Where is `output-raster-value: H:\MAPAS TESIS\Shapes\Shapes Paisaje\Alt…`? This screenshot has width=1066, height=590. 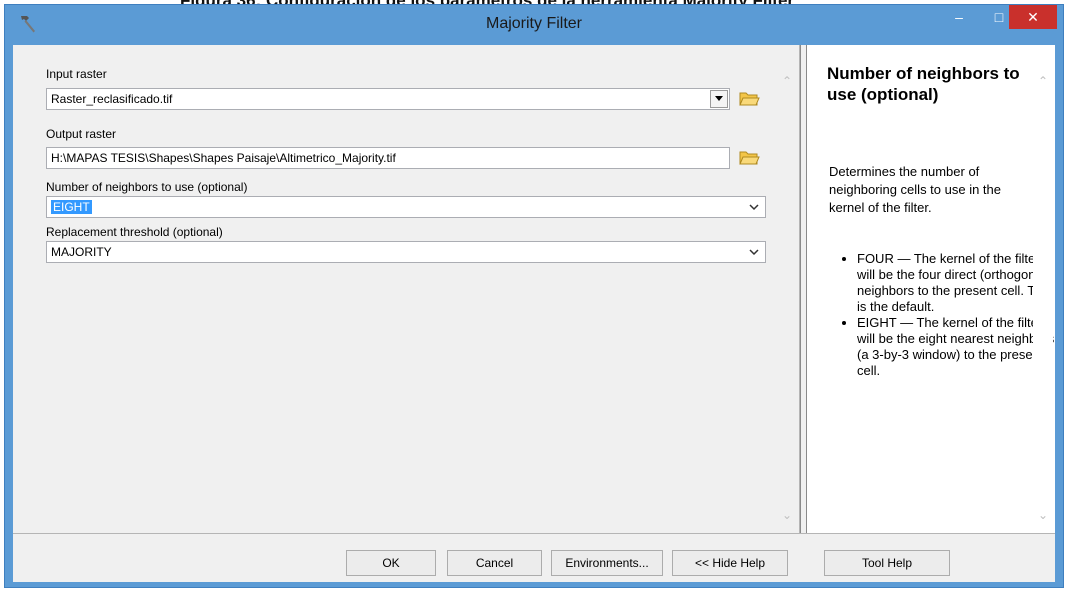 output-raster-value: H:\MAPAS TESIS\Shapes\Shapes Paisaje\Alt… is located at coordinates (223, 158).